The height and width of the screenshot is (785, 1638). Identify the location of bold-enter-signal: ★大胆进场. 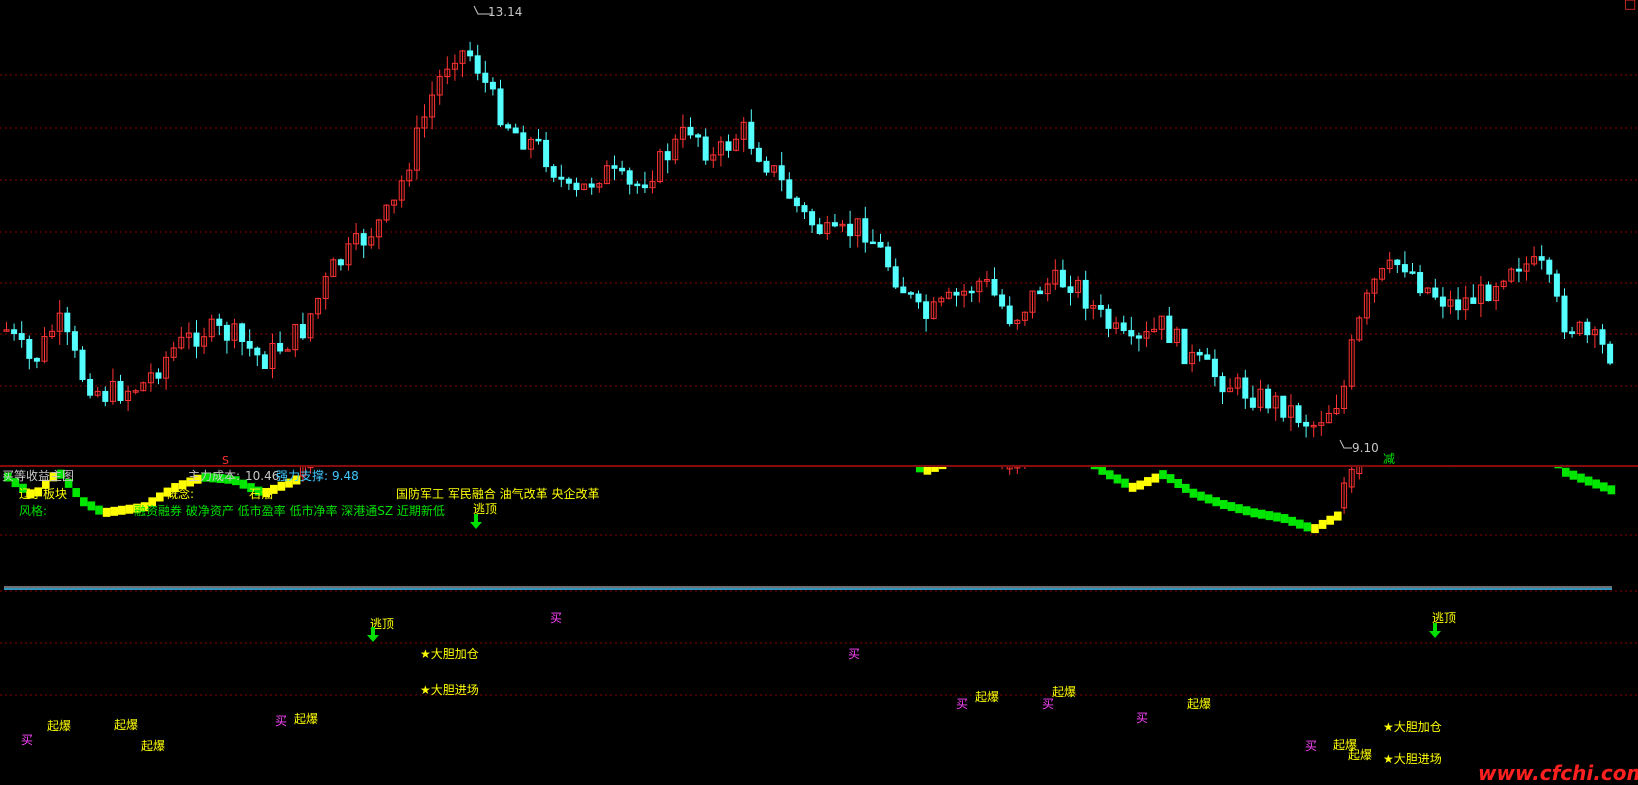
(449, 690).